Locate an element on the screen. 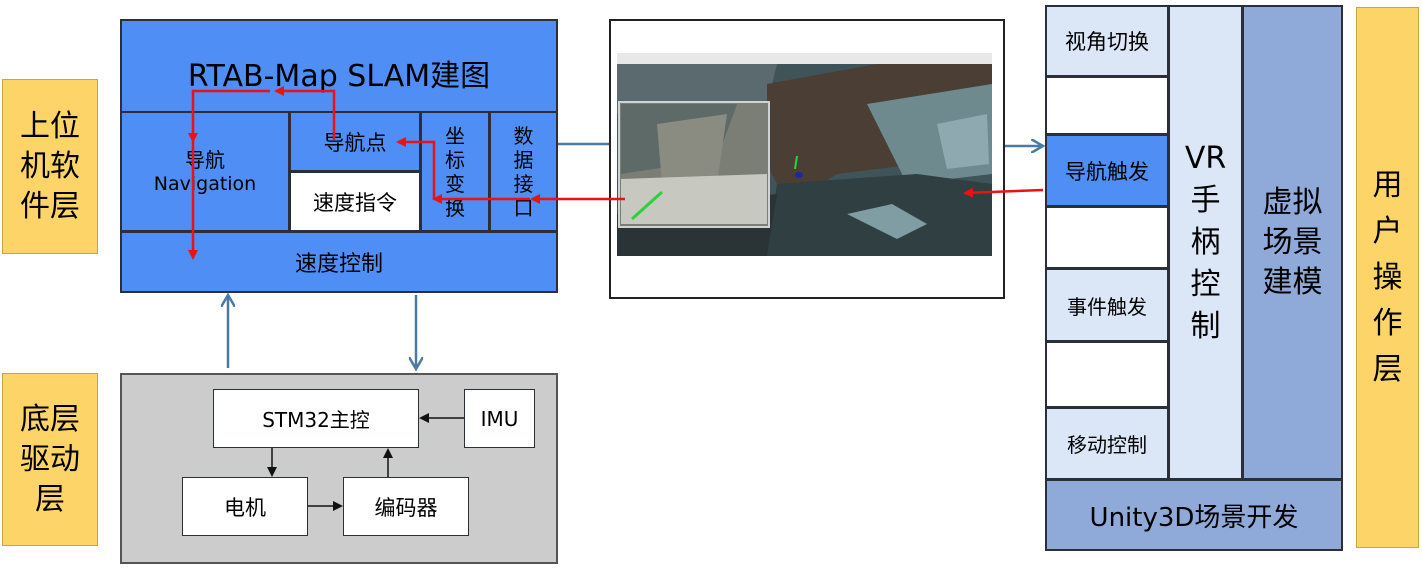  navigation-cn-label: 导航 is located at coordinates (205, 159).